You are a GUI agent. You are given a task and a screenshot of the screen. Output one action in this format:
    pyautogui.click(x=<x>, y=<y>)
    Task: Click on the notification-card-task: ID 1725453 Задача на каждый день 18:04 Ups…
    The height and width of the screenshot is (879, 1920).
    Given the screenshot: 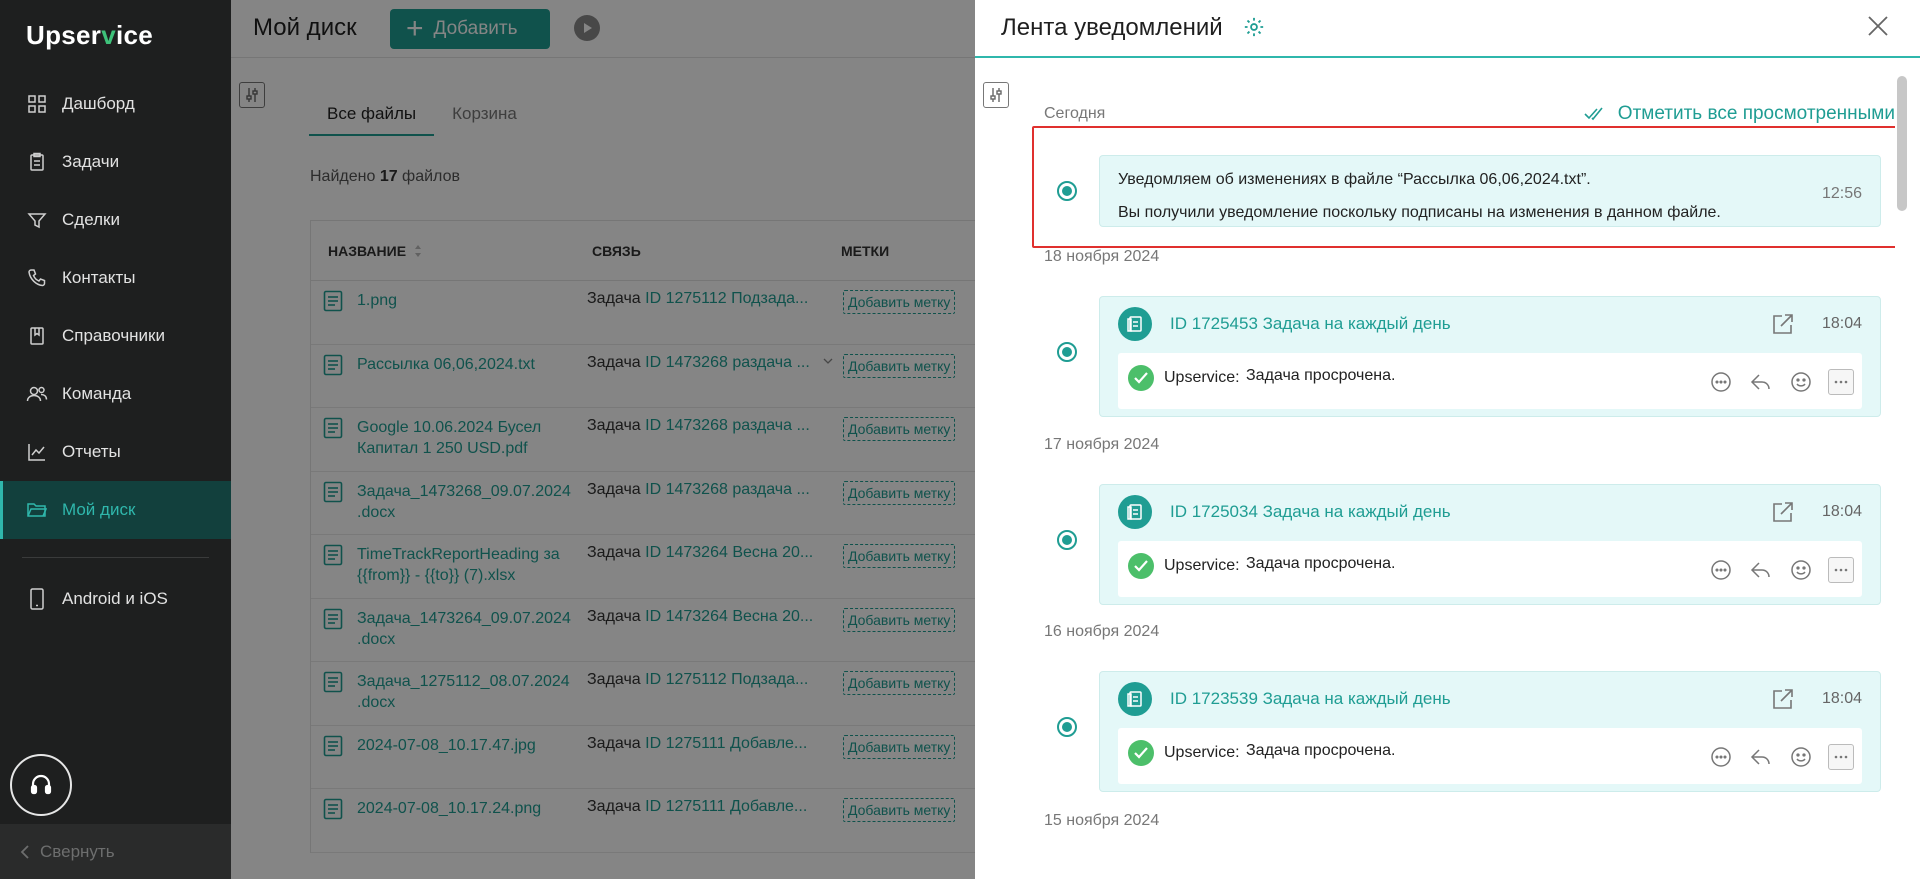 What is the action you would take?
    pyautogui.click(x=1490, y=356)
    